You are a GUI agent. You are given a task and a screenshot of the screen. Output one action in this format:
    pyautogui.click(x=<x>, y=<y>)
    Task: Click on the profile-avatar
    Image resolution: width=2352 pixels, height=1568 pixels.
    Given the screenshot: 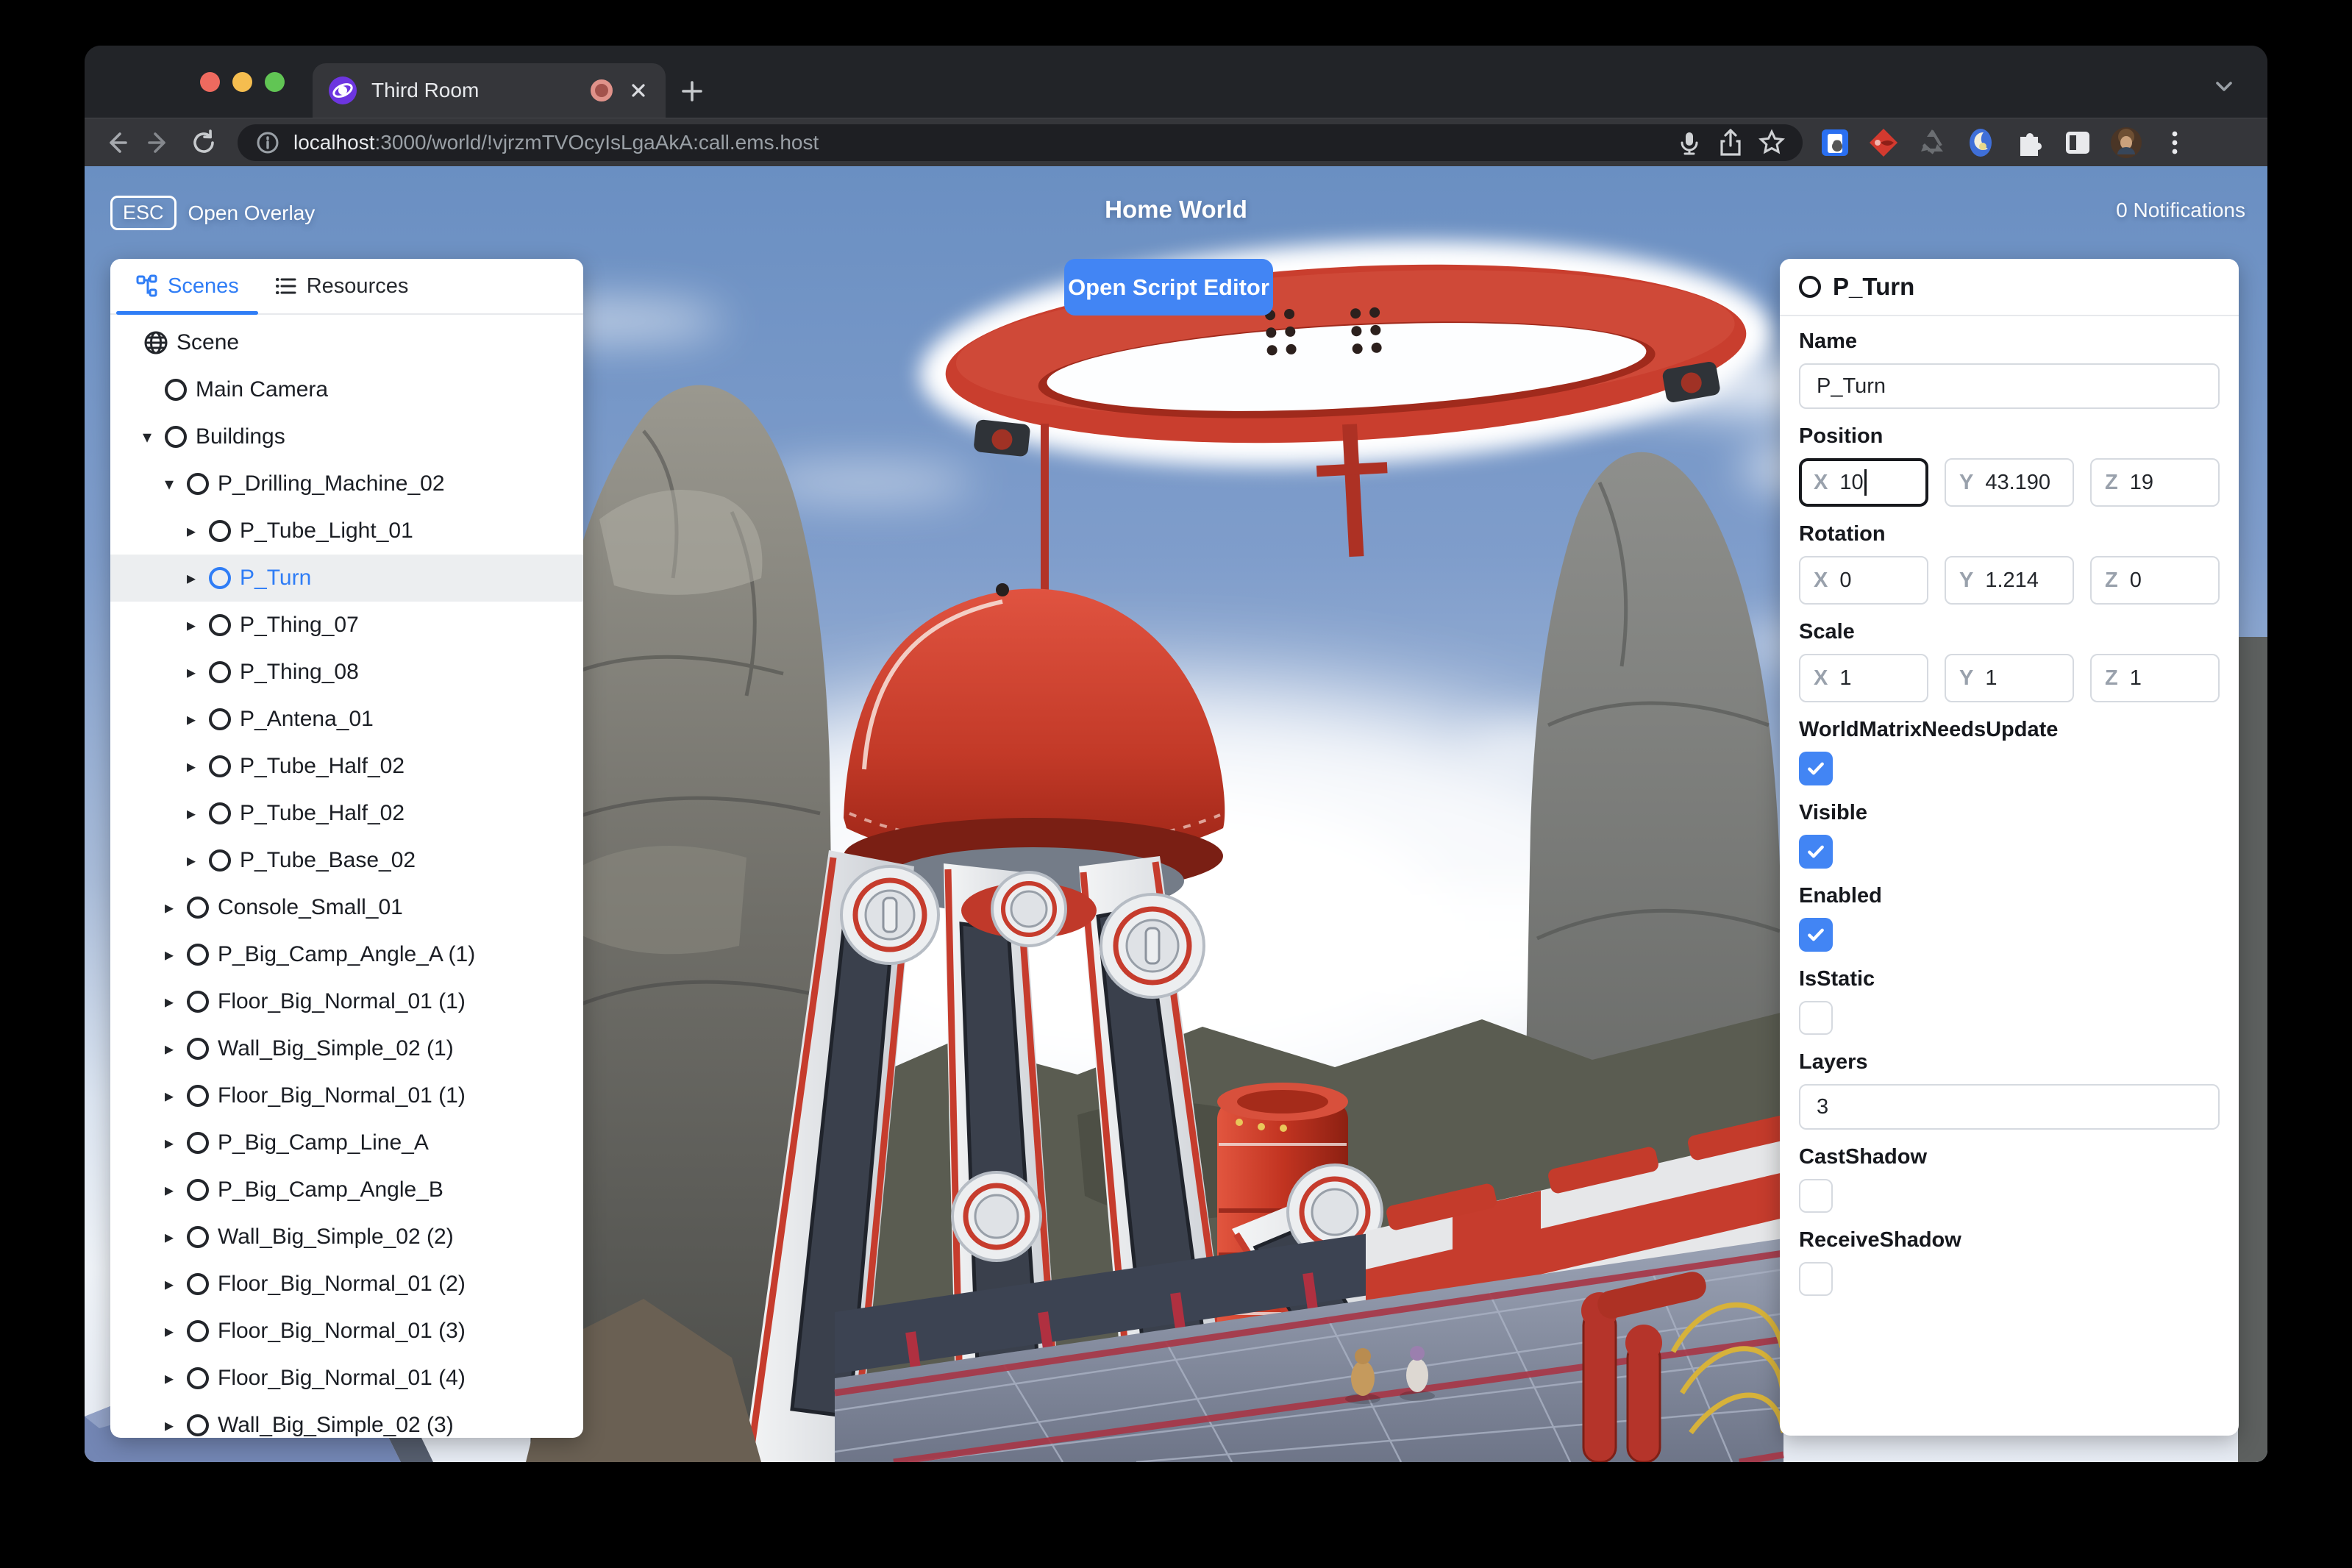 What is the action you would take?
    pyautogui.click(x=2126, y=142)
    